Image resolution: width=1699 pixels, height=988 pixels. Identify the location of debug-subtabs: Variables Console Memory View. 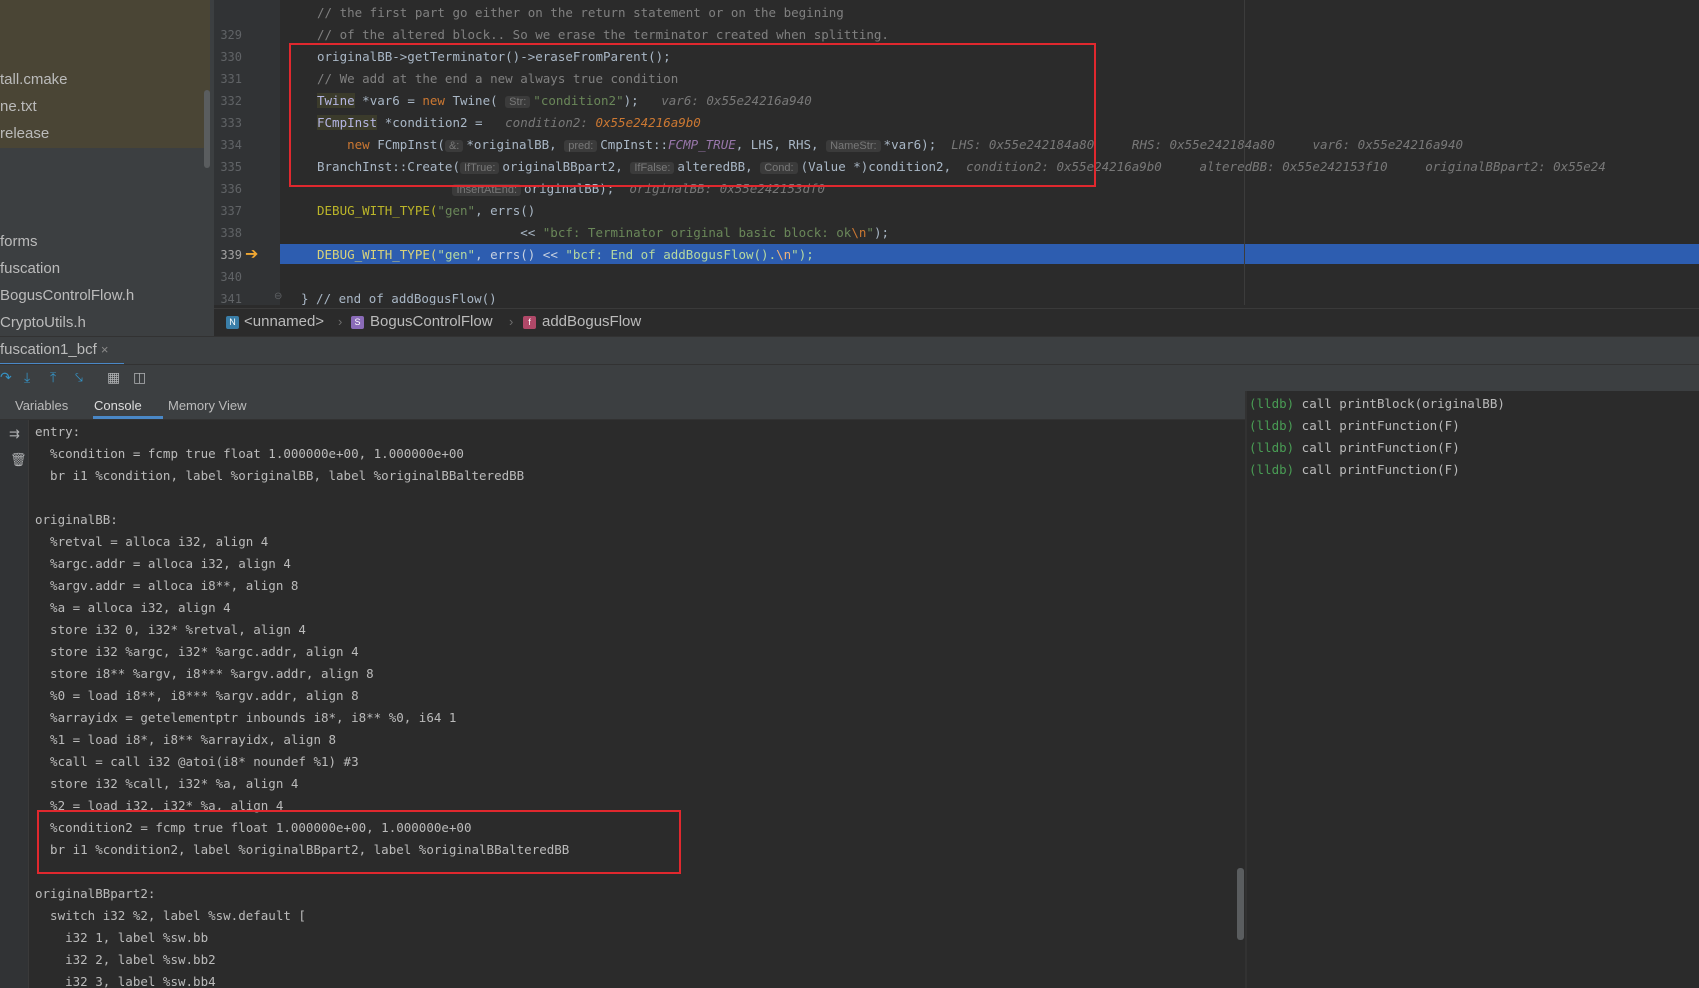
(622, 405).